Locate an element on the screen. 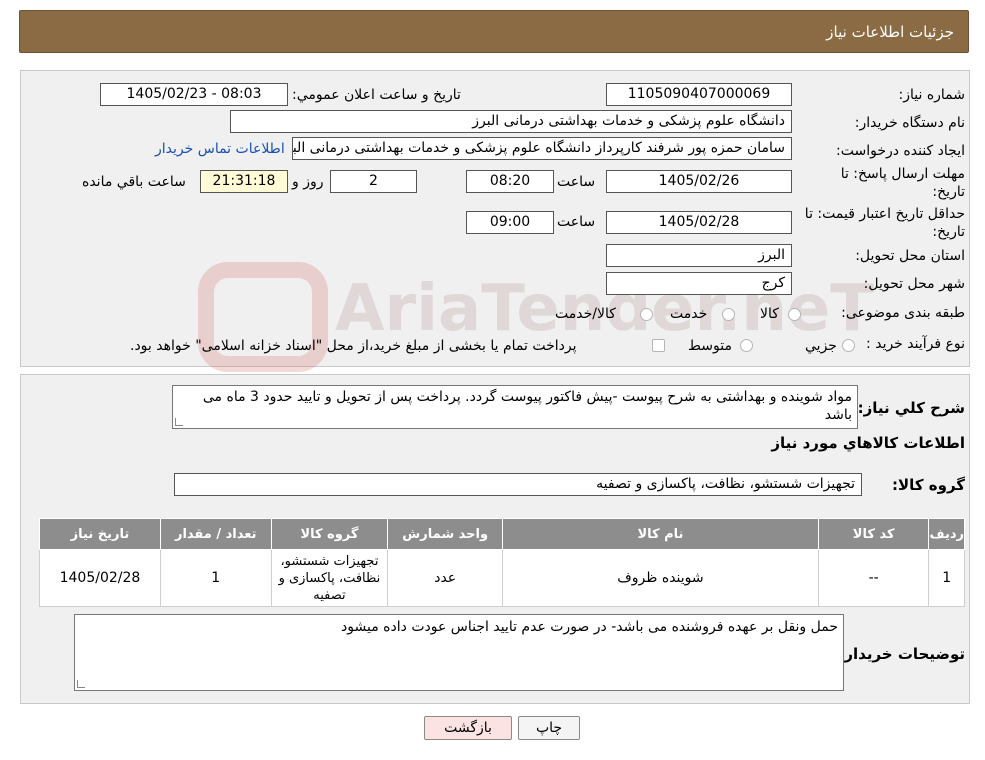 This screenshot has height=760, width=985. cell-quantity: 1 is located at coordinates (215, 578).